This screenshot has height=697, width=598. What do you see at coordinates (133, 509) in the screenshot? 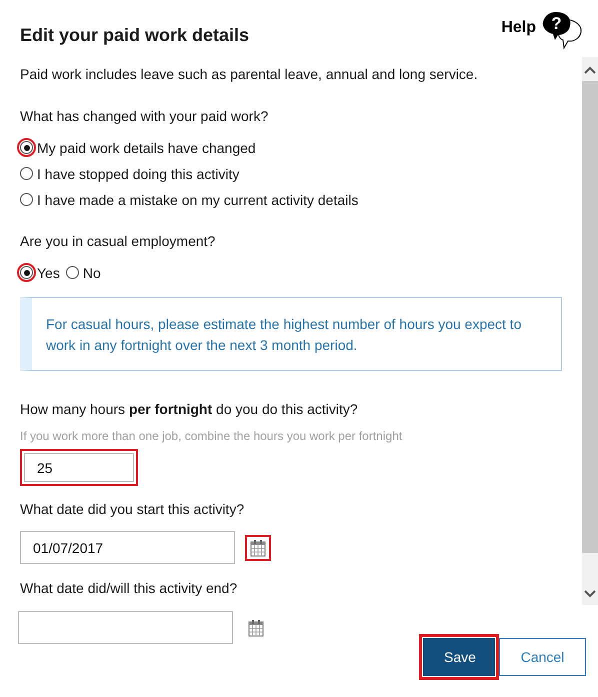
I see `question-label: What date did you start this activity?` at bounding box center [133, 509].